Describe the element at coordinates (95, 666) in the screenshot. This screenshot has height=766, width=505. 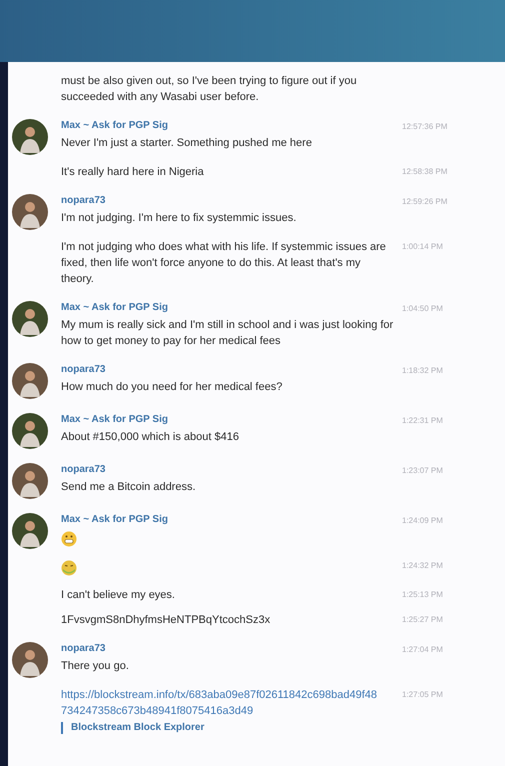
I see `message-text: There you go.` at that location.